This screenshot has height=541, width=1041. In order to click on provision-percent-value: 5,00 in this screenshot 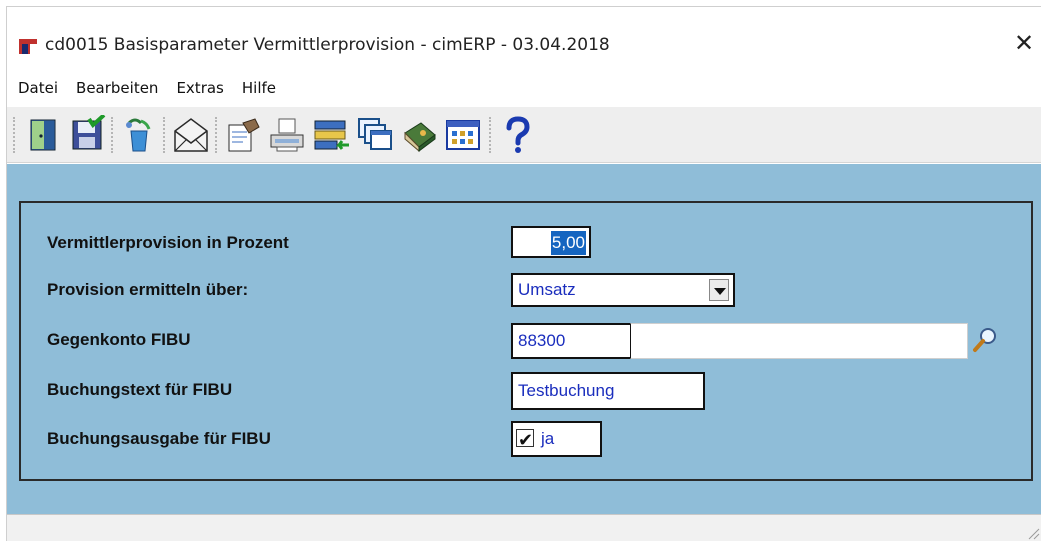, I will do `click(568, 243)`.